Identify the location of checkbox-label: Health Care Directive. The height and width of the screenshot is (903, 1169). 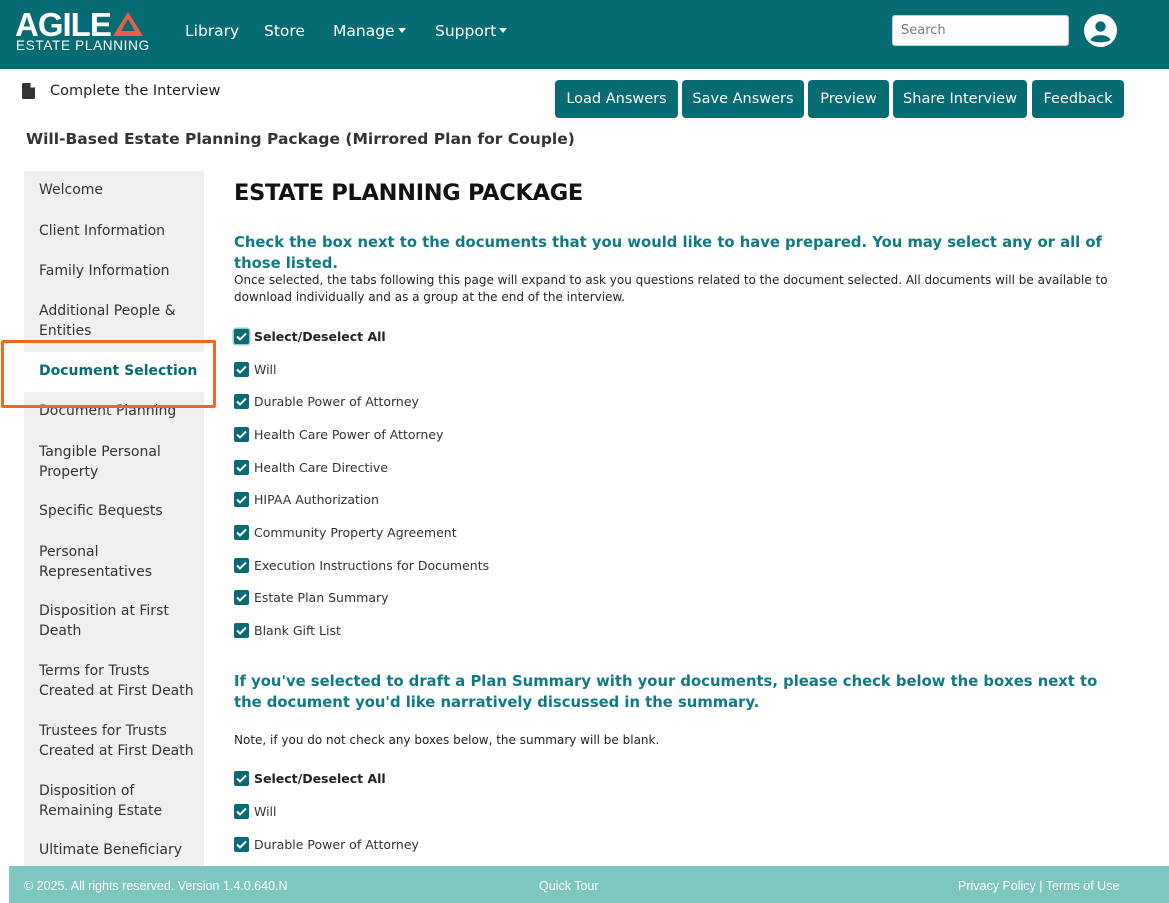
(321, 467).